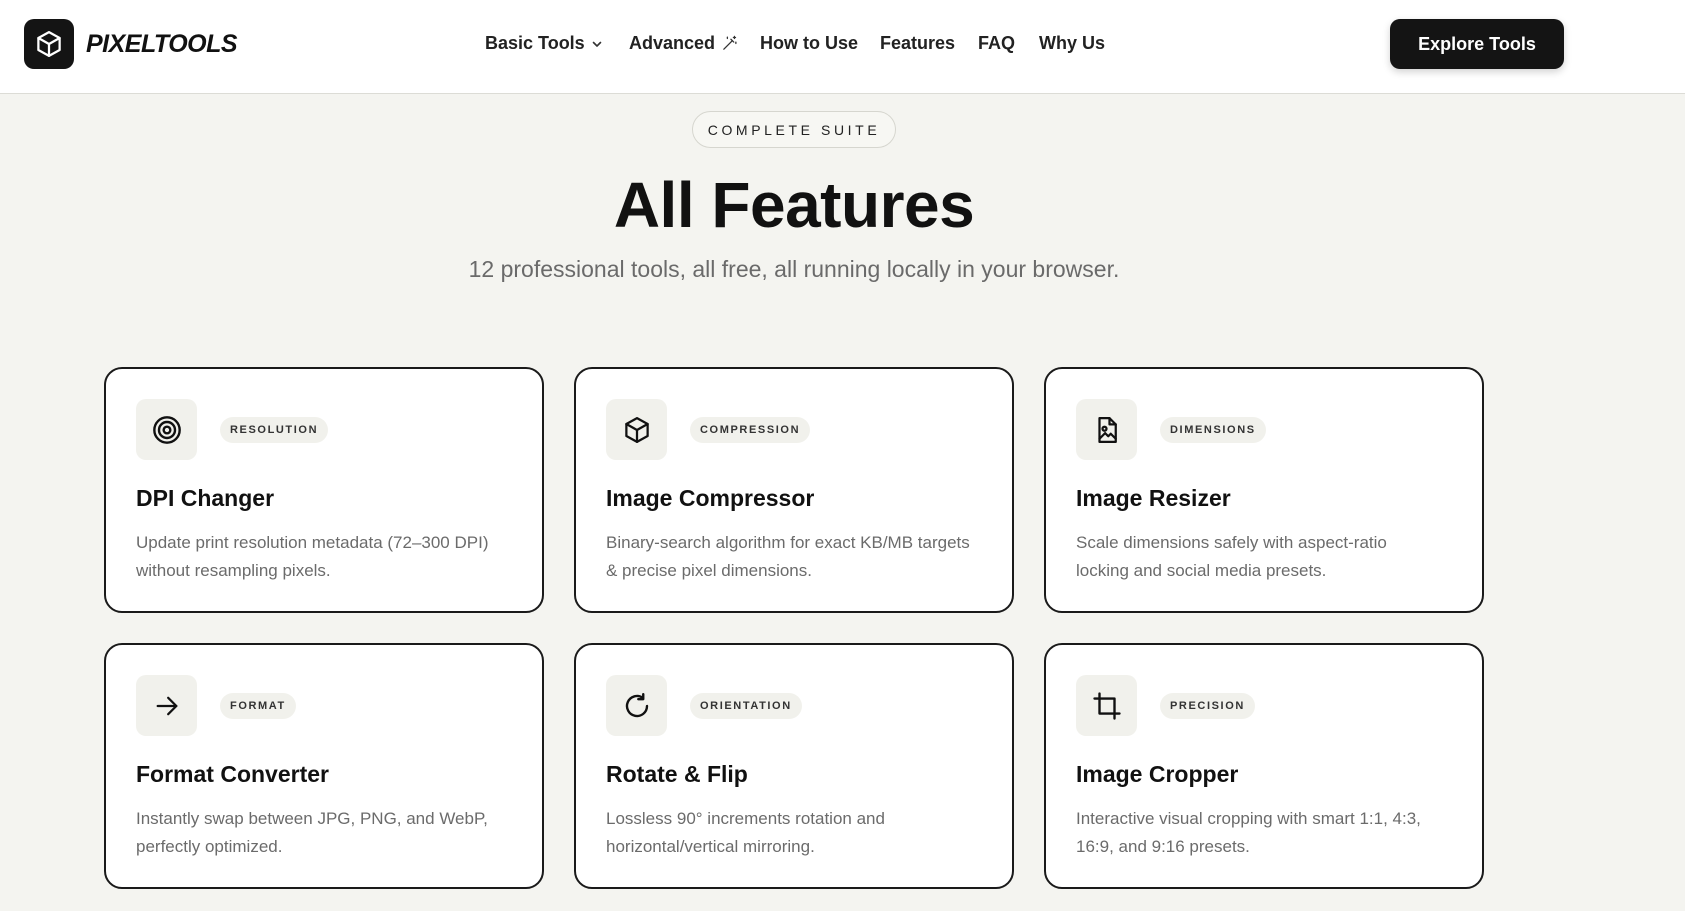 The width and height of the screenshot is (1685, 911). Describe the element at coordinates (1477, 44) in the screenshot. I see `explore-tools-button: Explore Tools` at that location.